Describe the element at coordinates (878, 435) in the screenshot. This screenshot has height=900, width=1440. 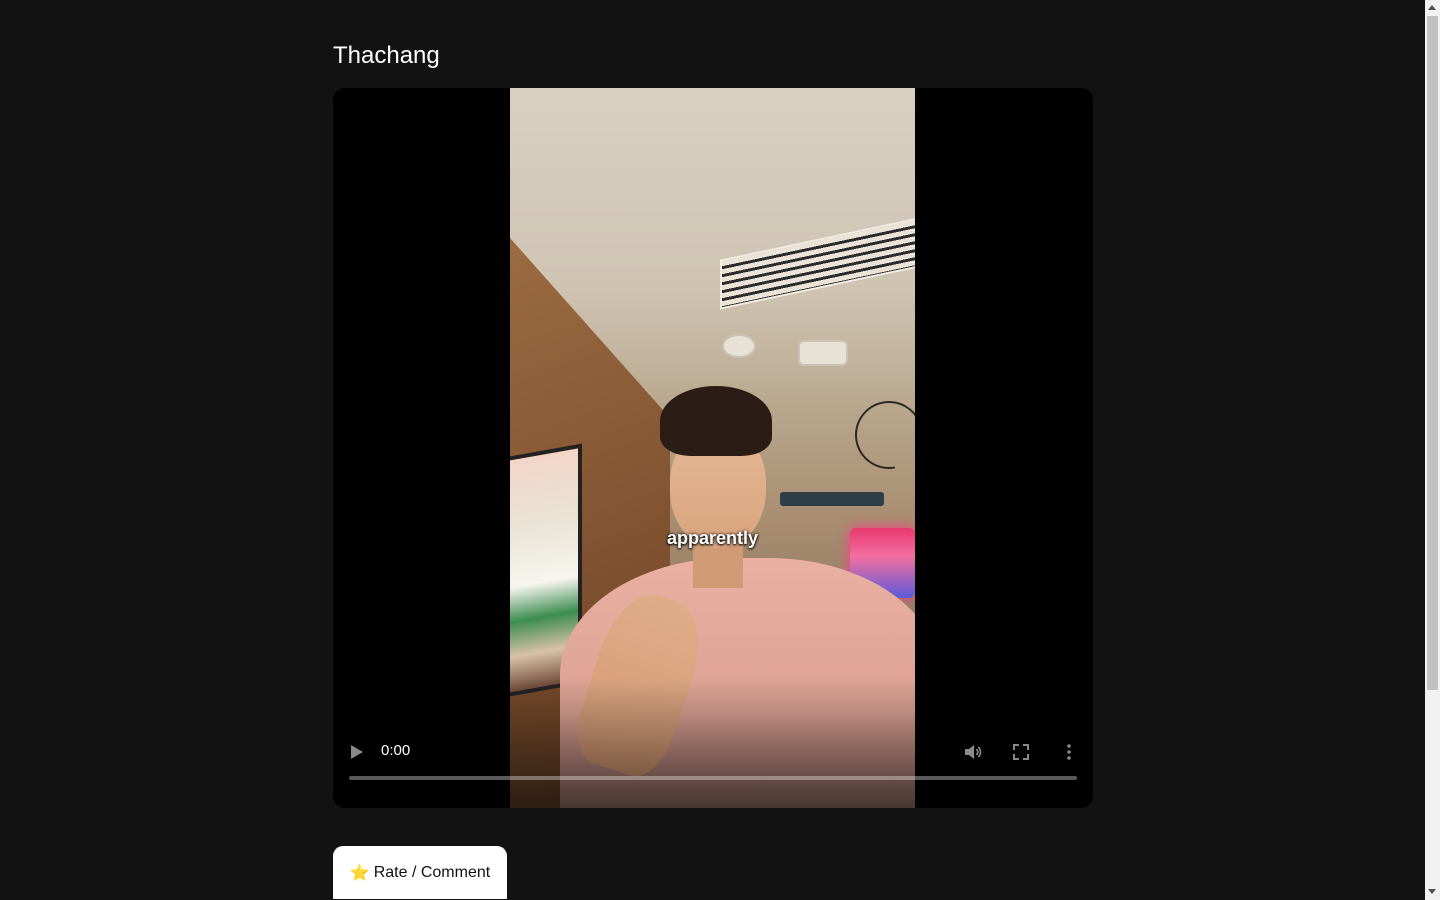
I see `loading-spinner-icon` at that location.